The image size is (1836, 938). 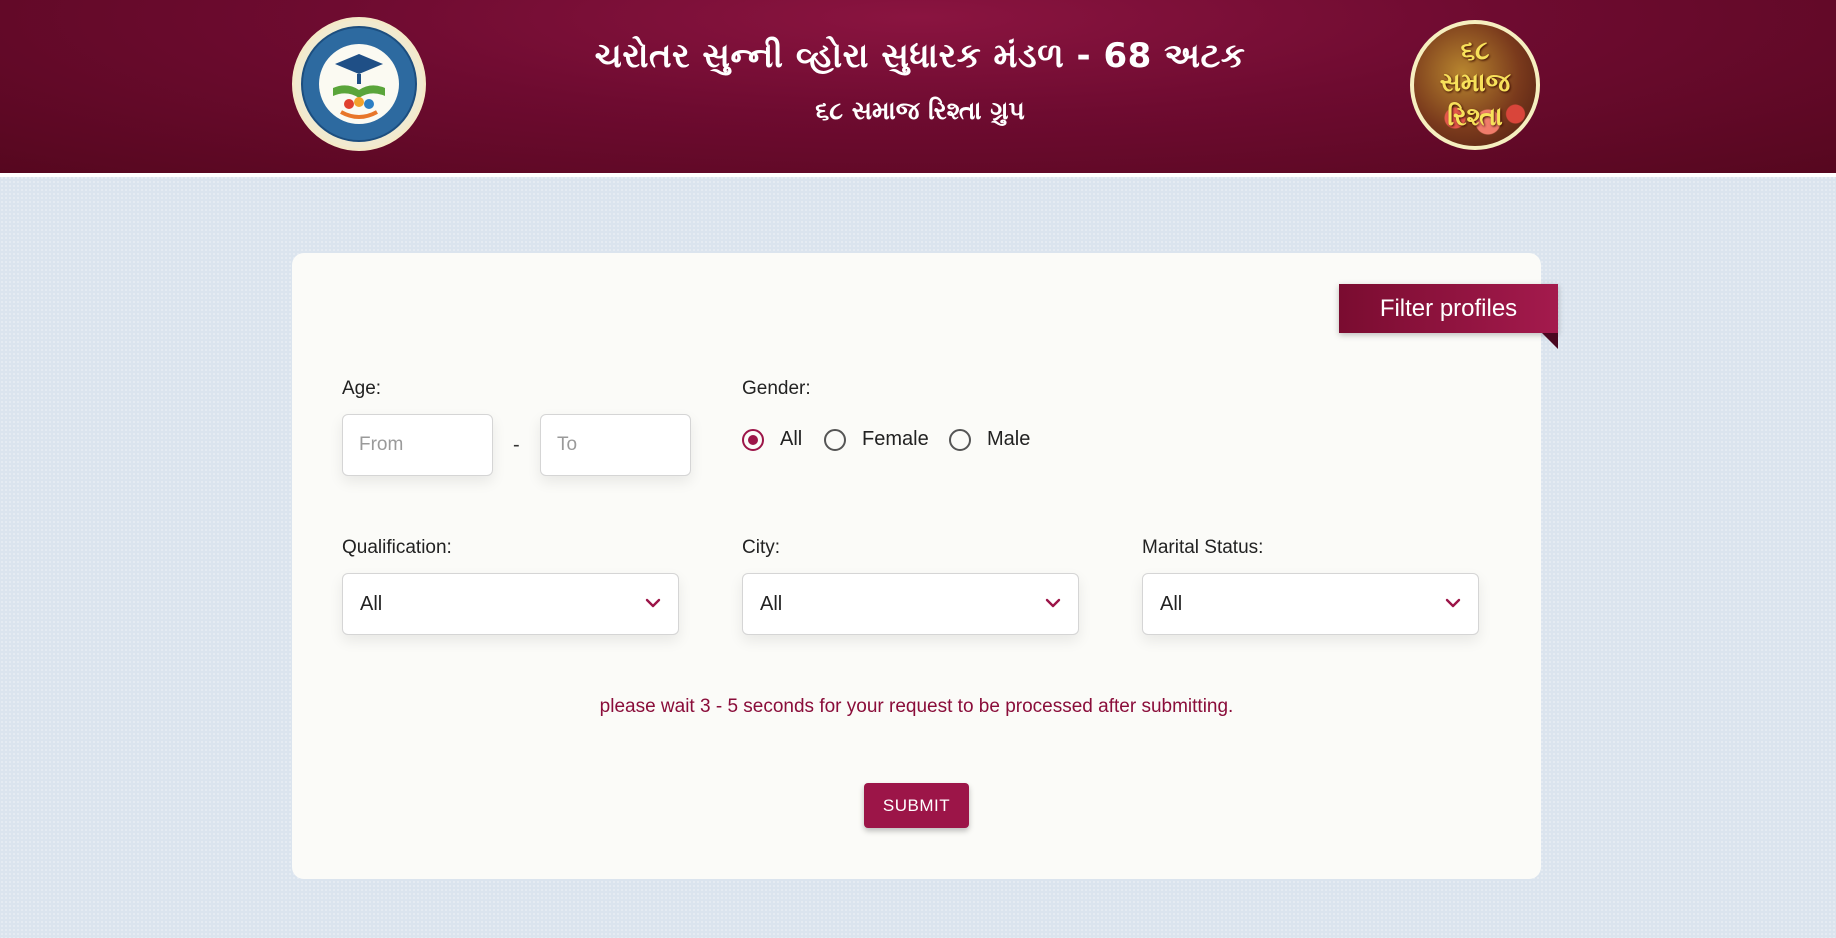 I want to click on ribbon-fold, so click(x=1550, y=341).